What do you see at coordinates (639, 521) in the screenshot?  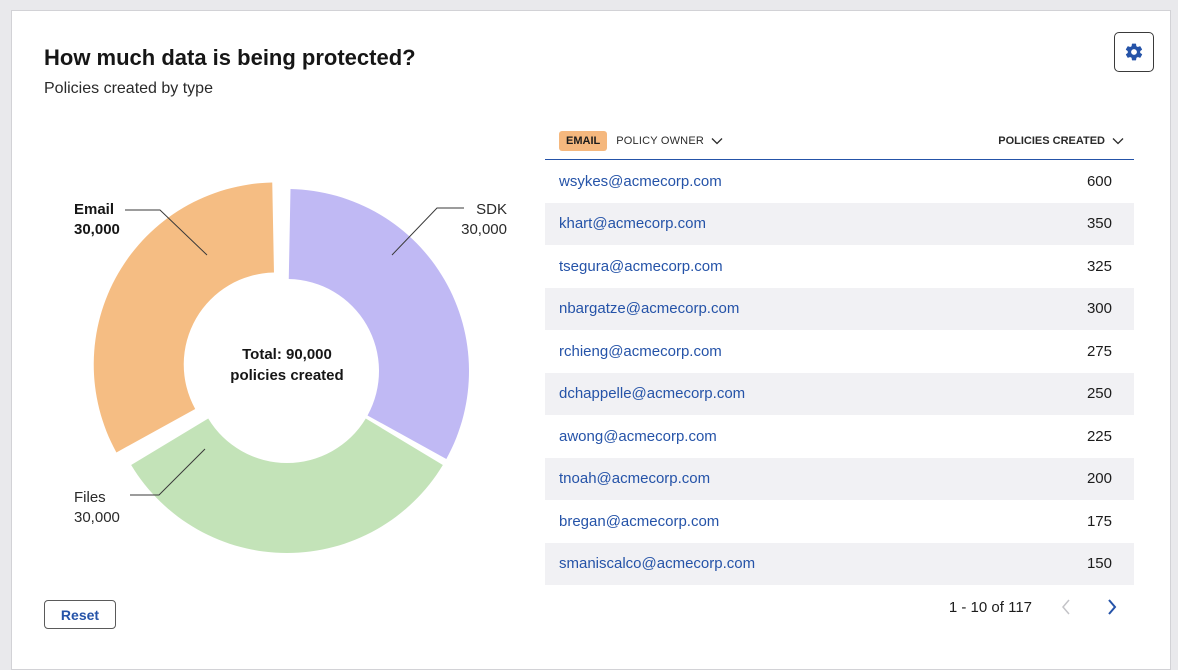 I see `owner-email-link: bregan@acmecorp.com` at bounding box center [639, 521].